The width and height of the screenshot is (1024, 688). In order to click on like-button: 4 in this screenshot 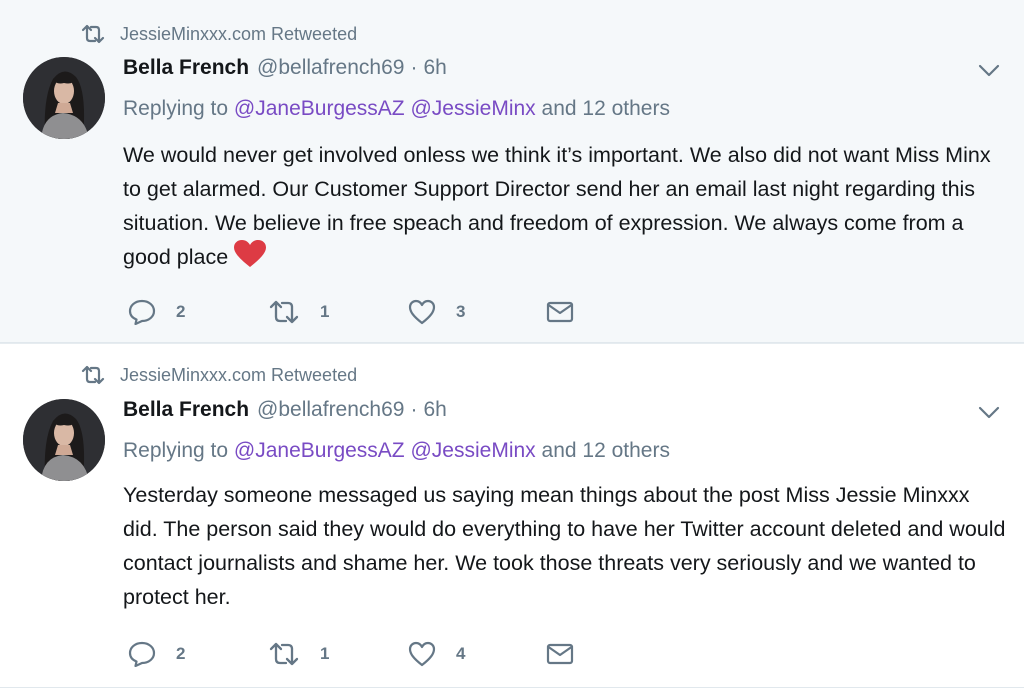, I will do `click(436, 654)`.